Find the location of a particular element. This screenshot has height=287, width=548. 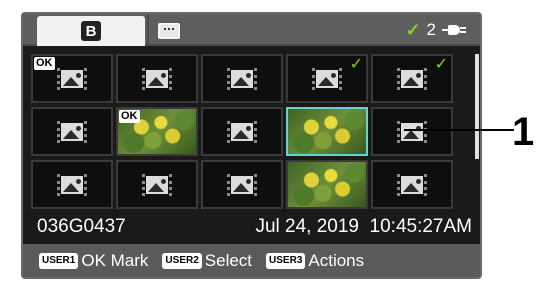

user2-select-button: USER2 Select is located at coordinates (207, 261).